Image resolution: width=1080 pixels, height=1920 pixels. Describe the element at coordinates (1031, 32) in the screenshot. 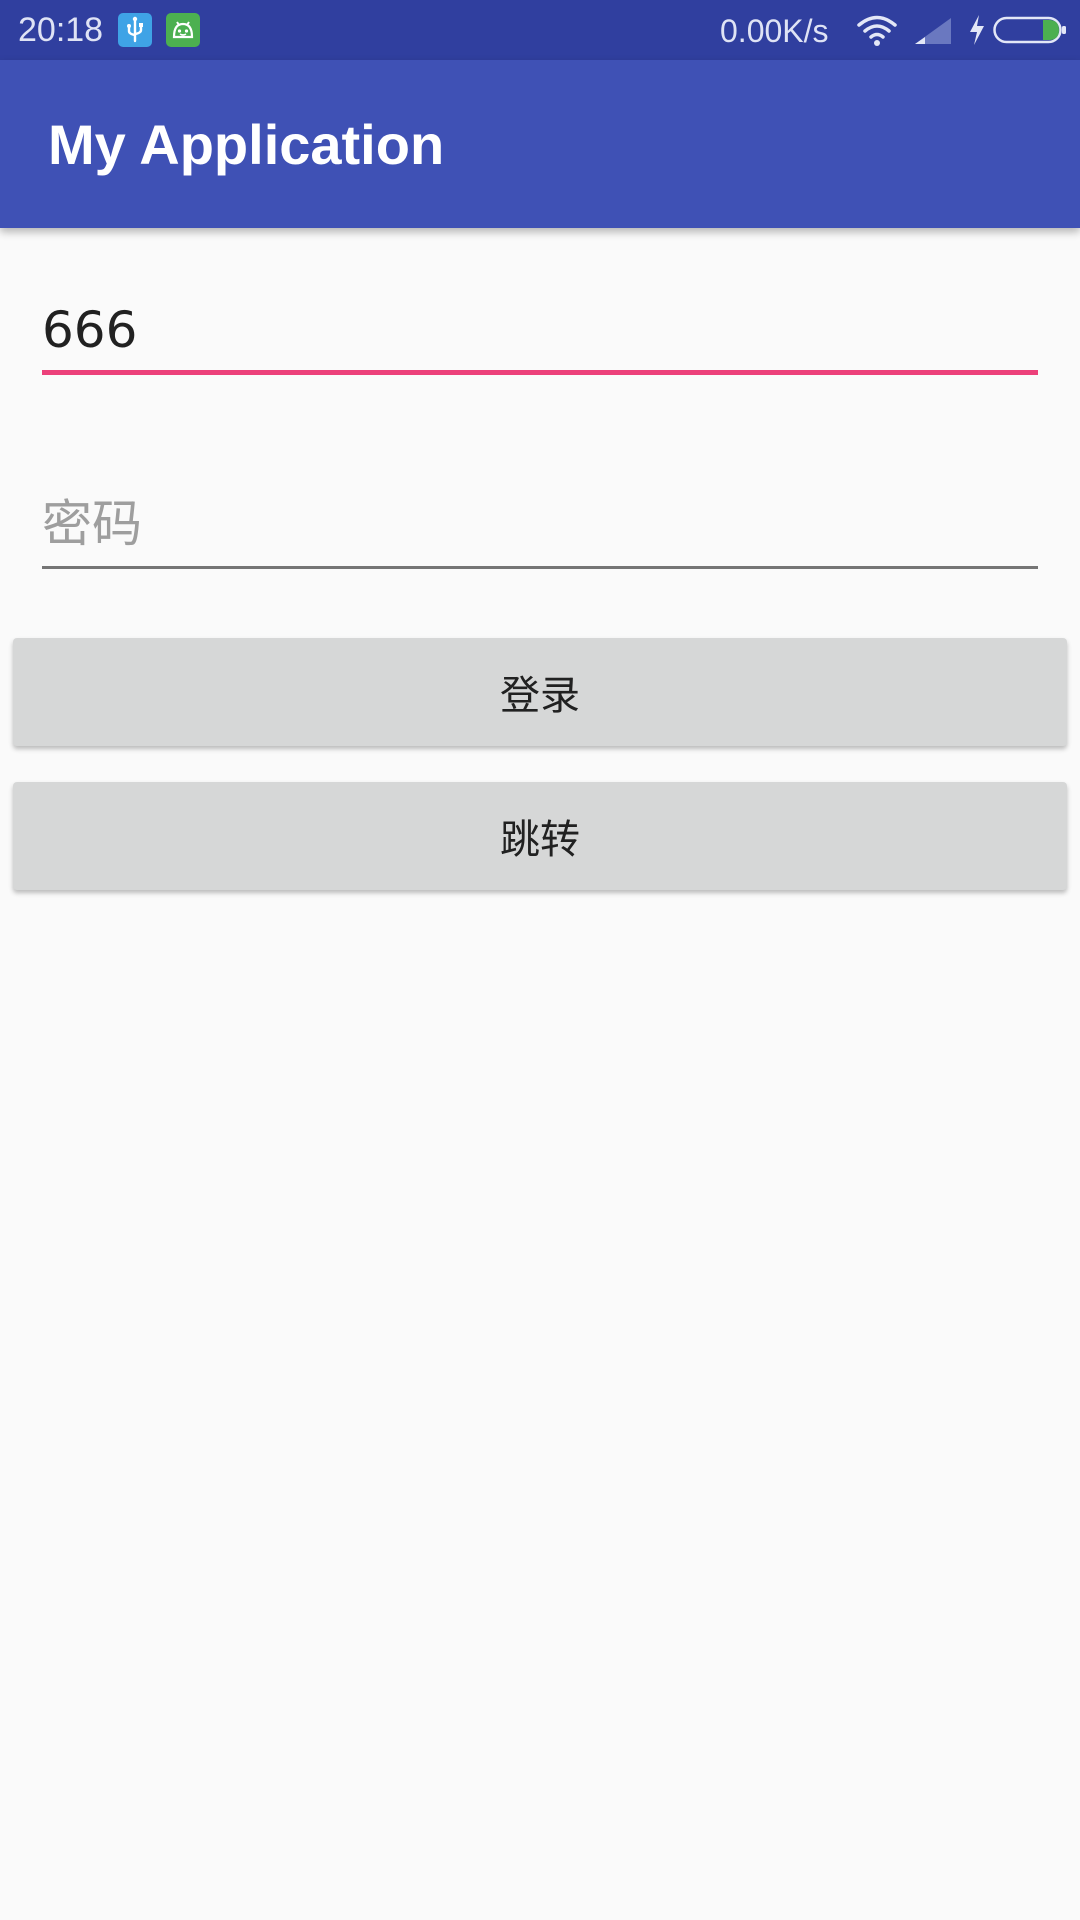

I see `battery-icon` at that location.